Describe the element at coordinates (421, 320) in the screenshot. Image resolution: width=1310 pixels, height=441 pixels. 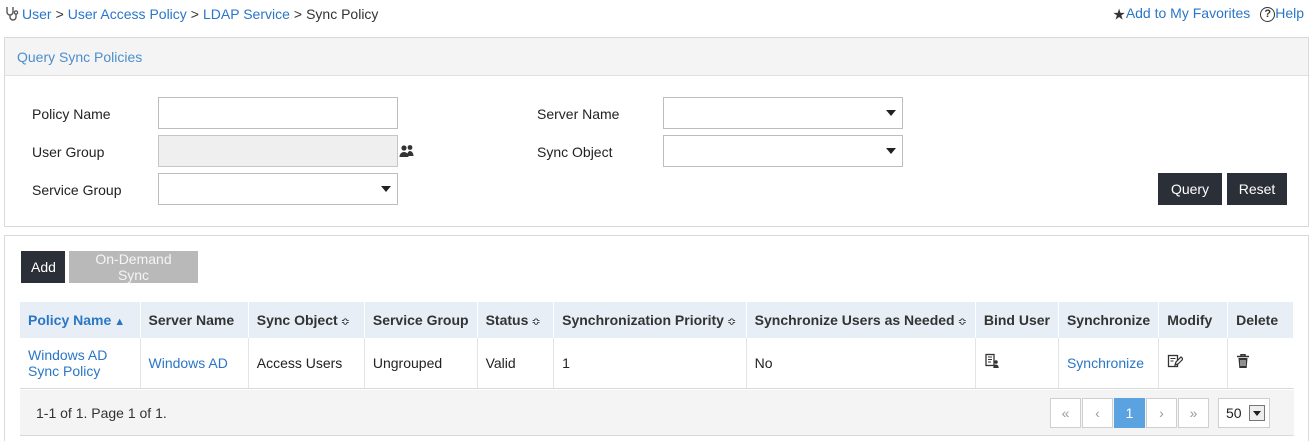
I see `col-service-group: Service Group` at that location.